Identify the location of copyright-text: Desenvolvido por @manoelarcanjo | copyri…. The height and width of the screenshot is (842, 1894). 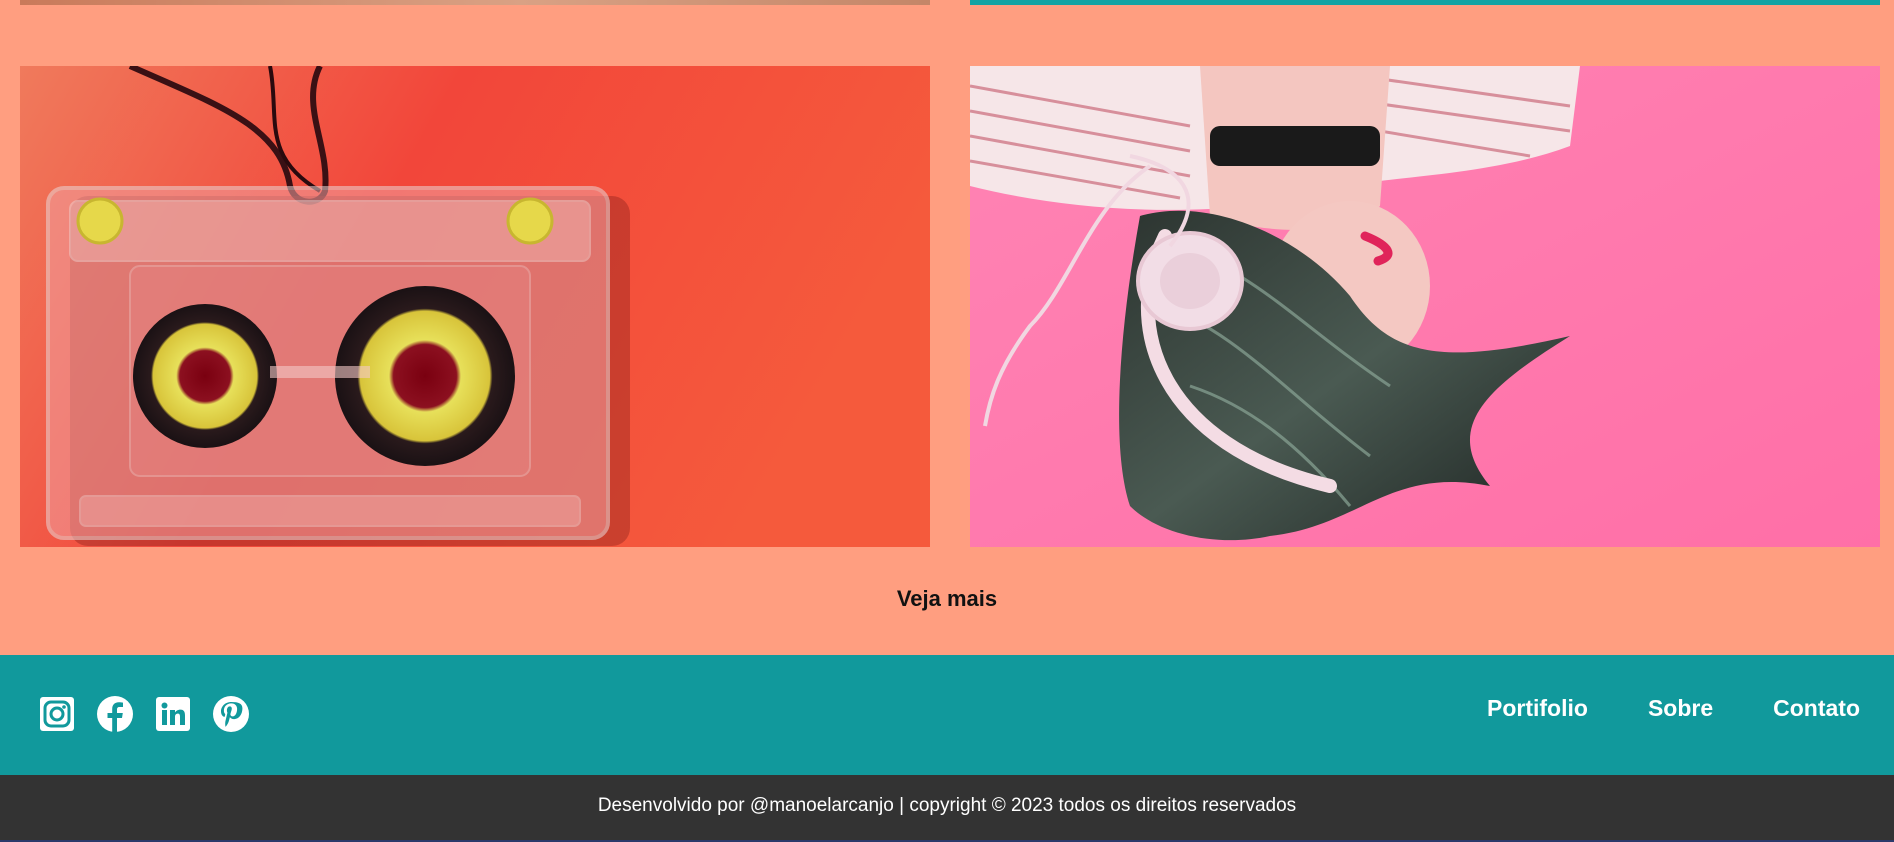
(947, 805).